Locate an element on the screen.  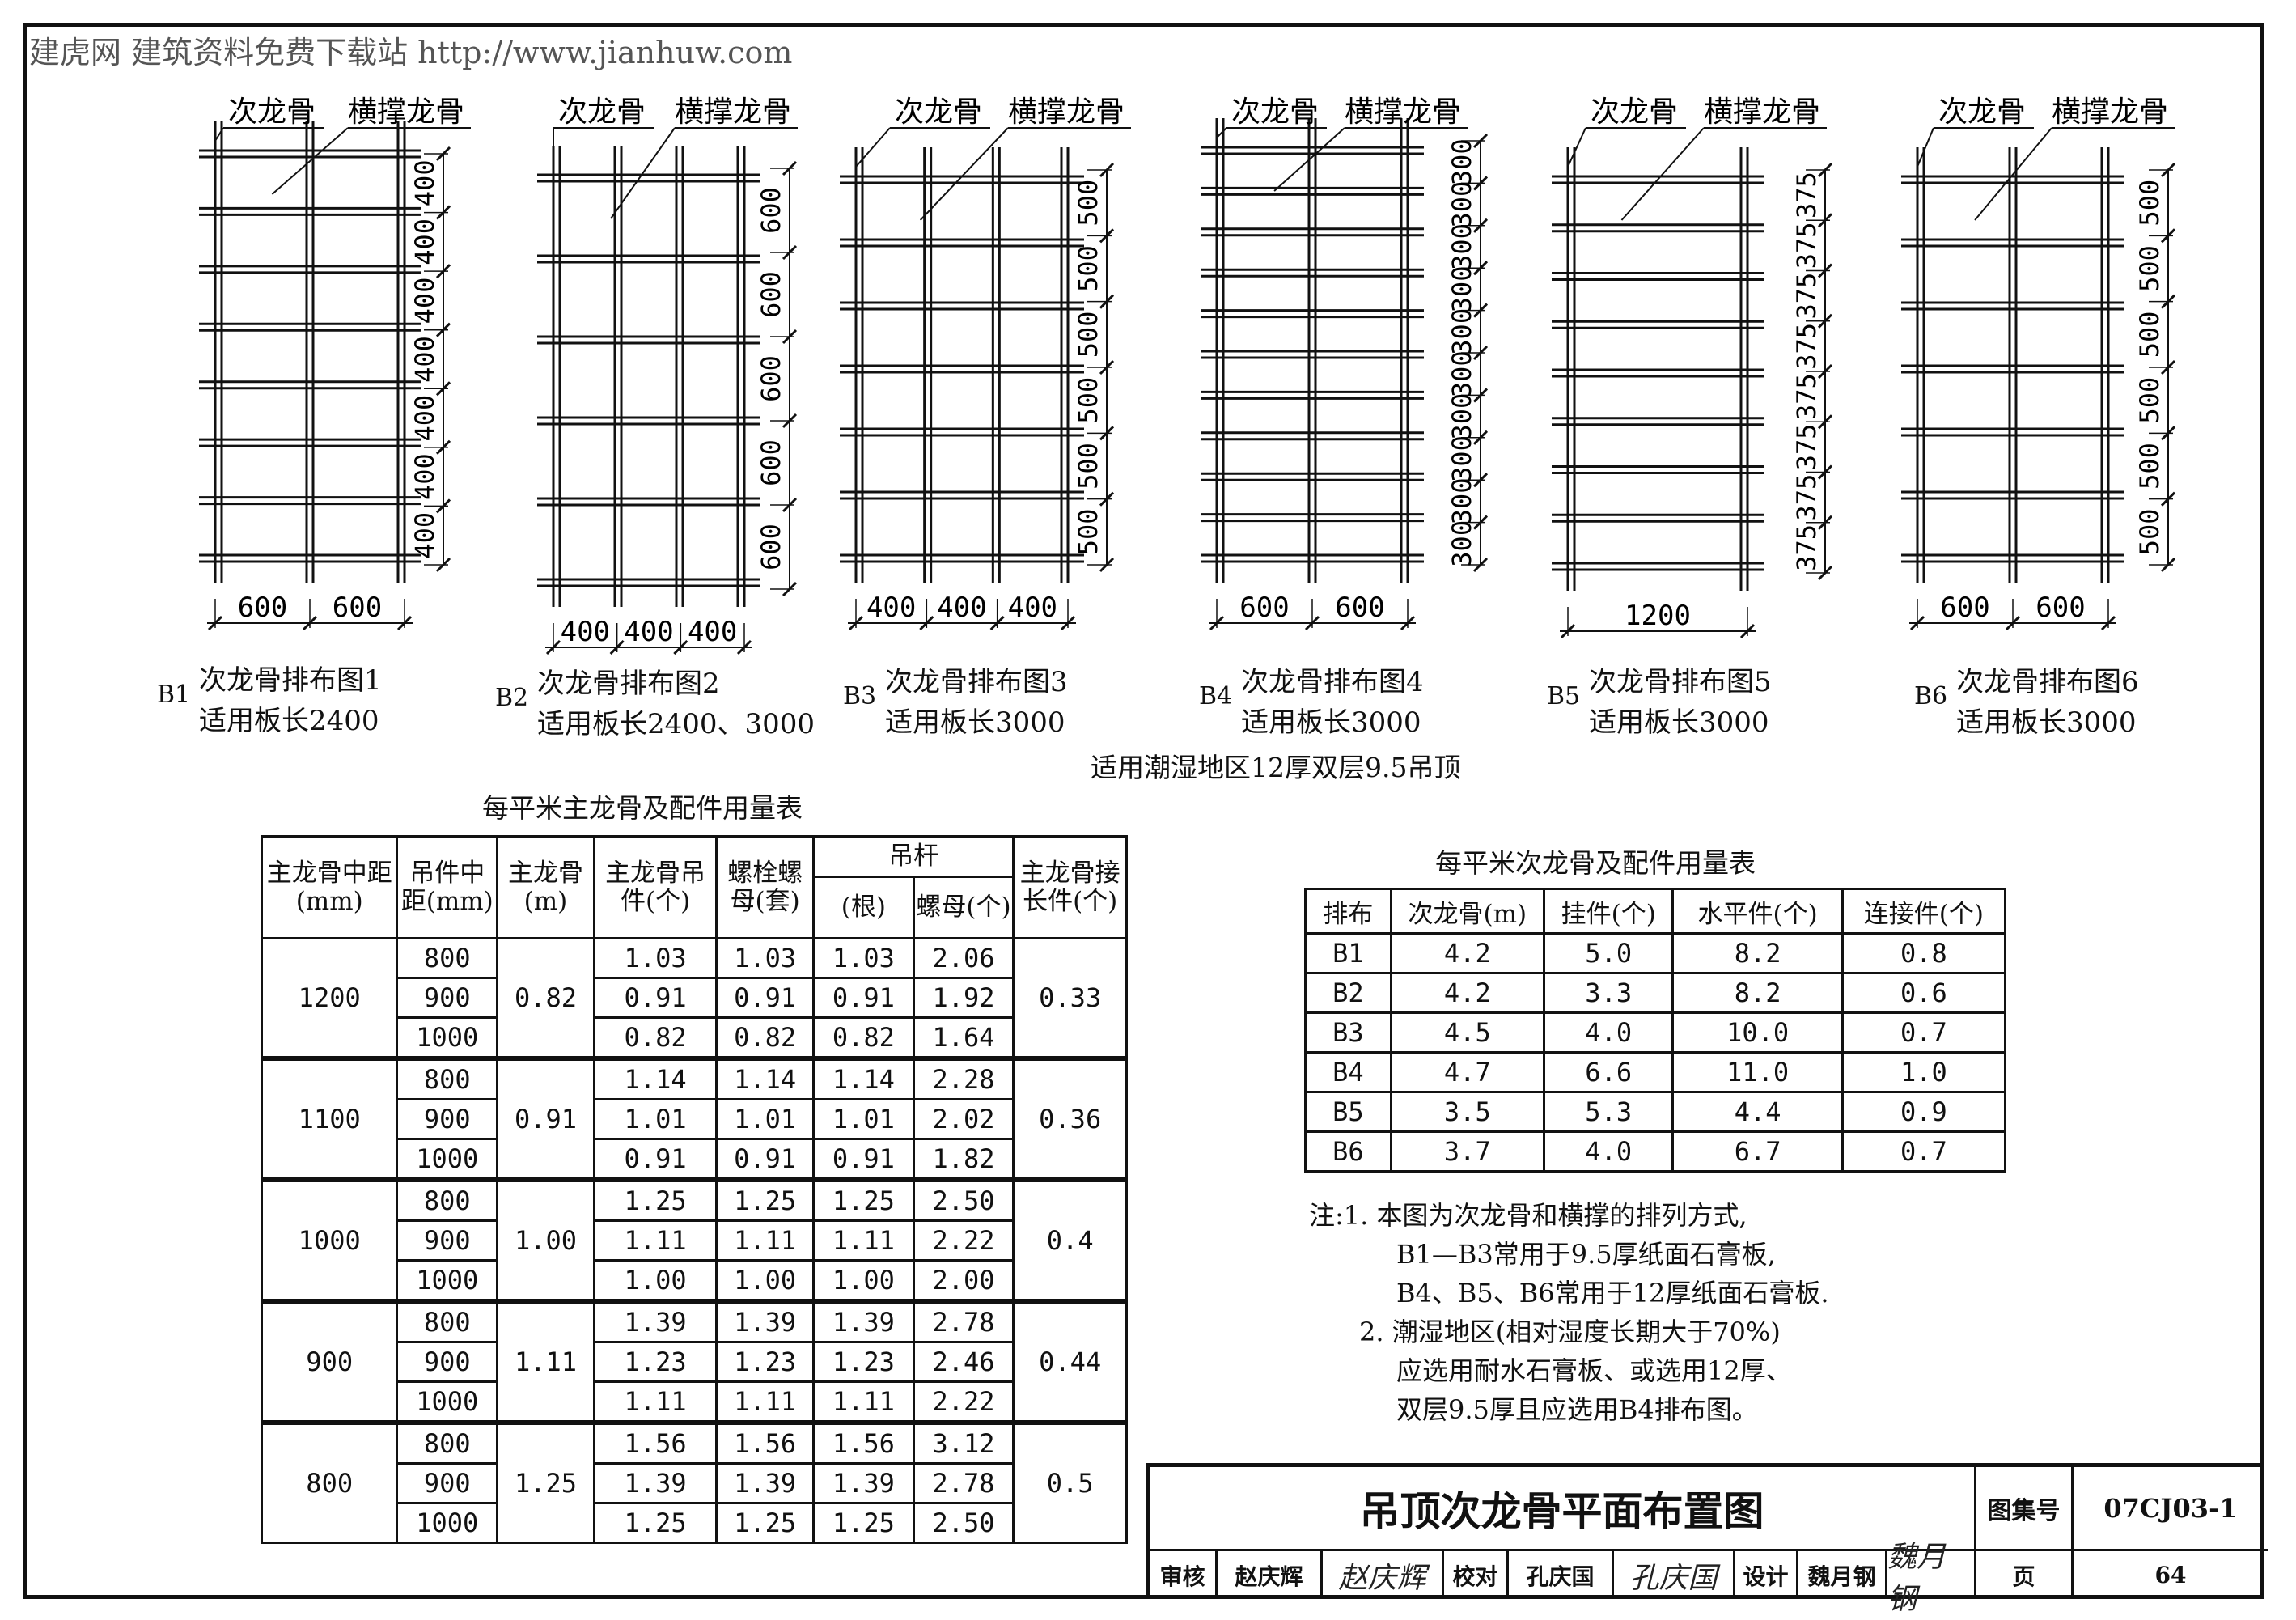
cell-rod-nut: 2.46 is located at coordinates (963, 1362).